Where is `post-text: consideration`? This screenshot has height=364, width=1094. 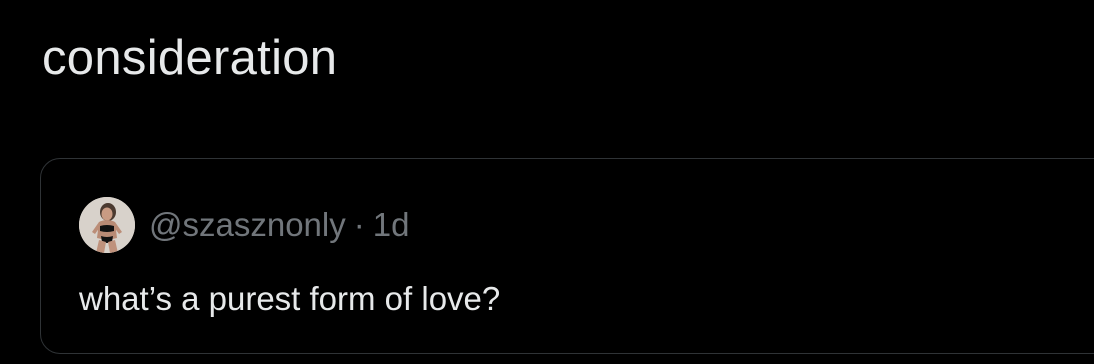
post-text: consideration is located at coordinates (190, 58).